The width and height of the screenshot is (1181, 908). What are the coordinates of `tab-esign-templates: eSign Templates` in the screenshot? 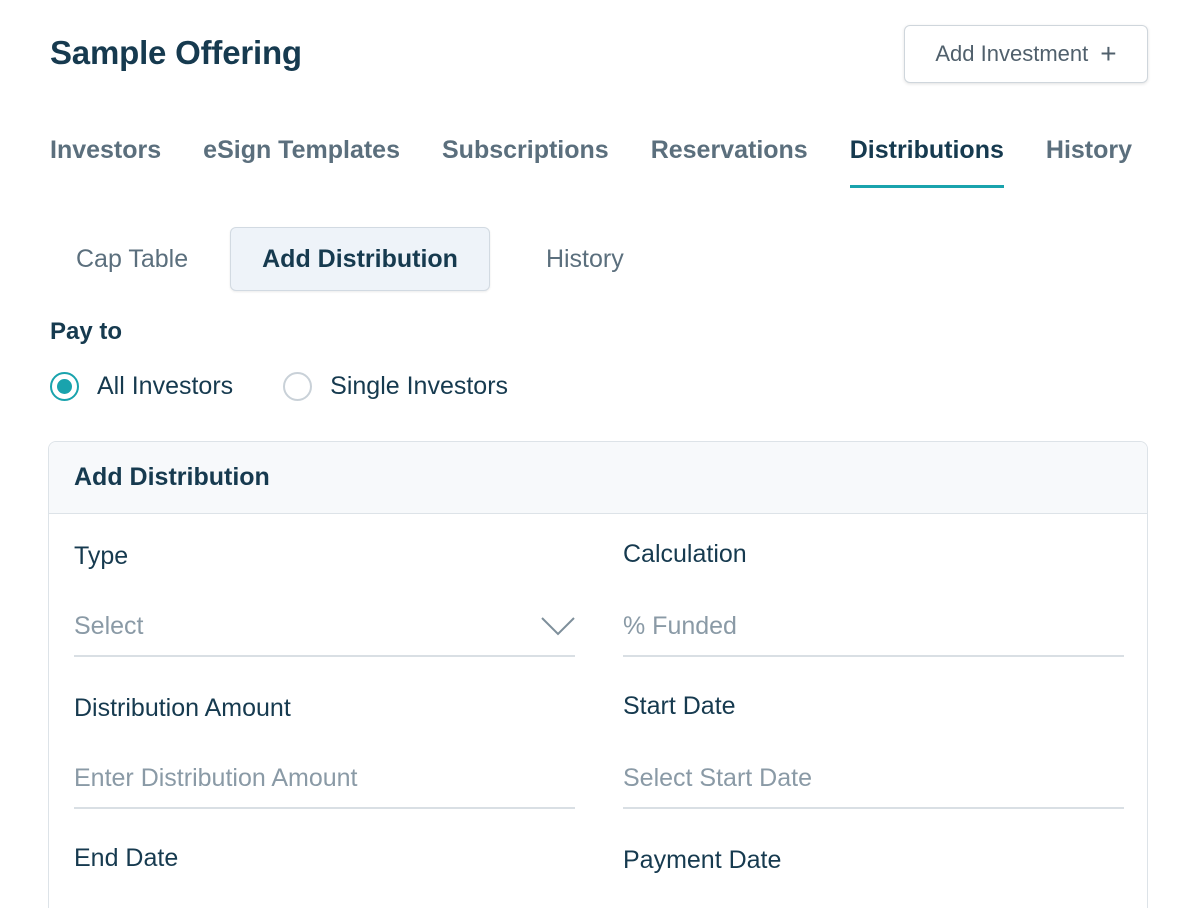 It's located at (301, 161).